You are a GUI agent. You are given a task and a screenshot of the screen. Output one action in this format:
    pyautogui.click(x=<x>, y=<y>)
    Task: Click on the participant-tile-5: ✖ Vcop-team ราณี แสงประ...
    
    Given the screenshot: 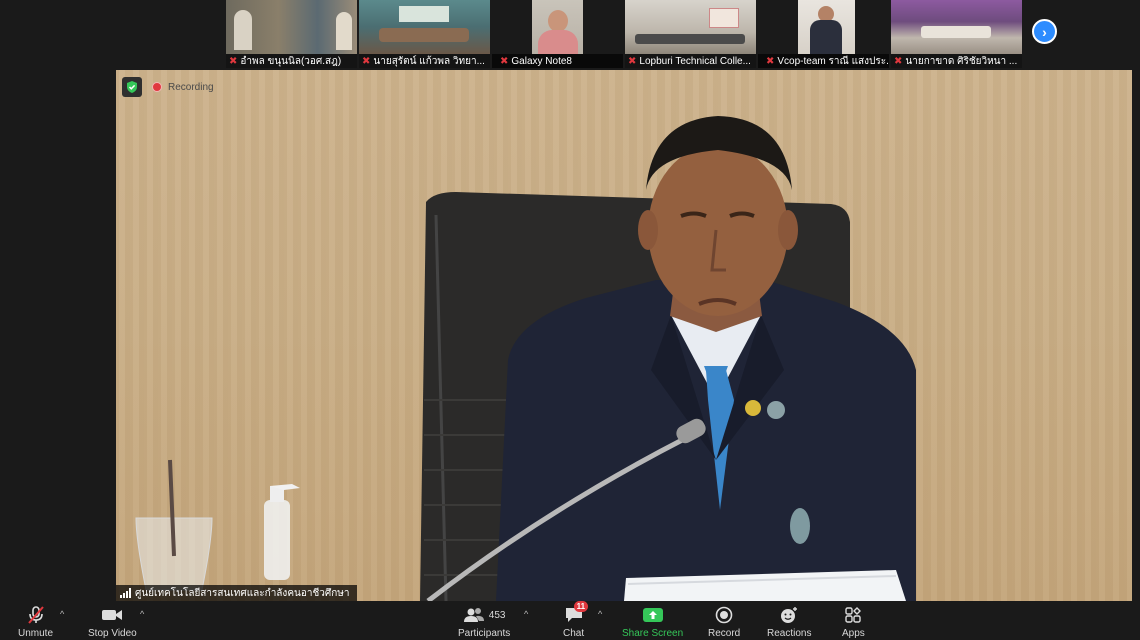 What is the action you would take?
    pyautogui.click(x=823, y=34)
    